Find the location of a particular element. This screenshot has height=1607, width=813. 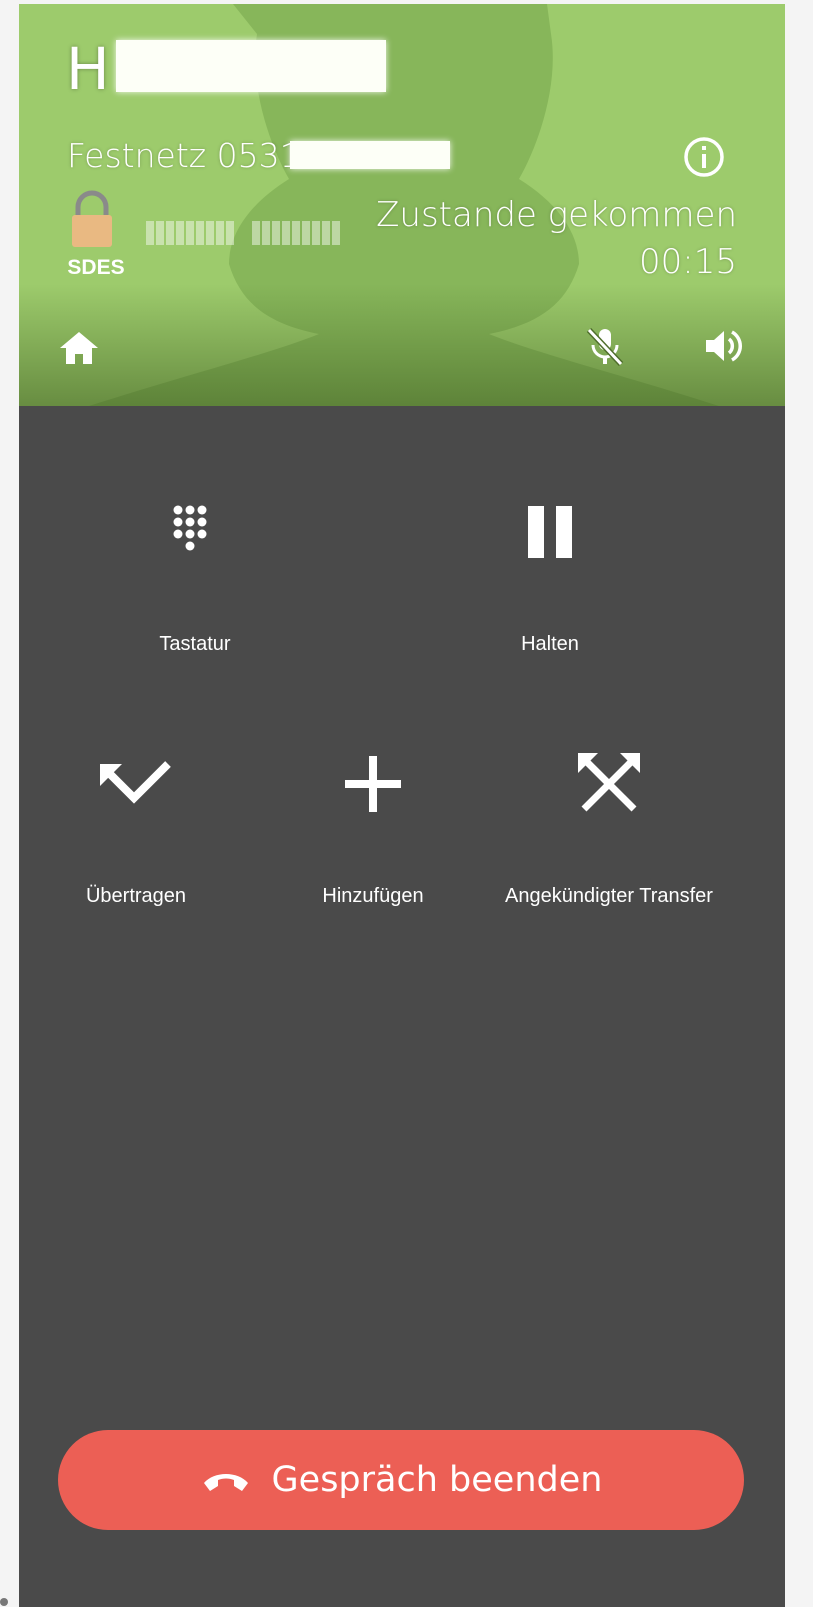

lock-icon is located at coordinates (92, 218).